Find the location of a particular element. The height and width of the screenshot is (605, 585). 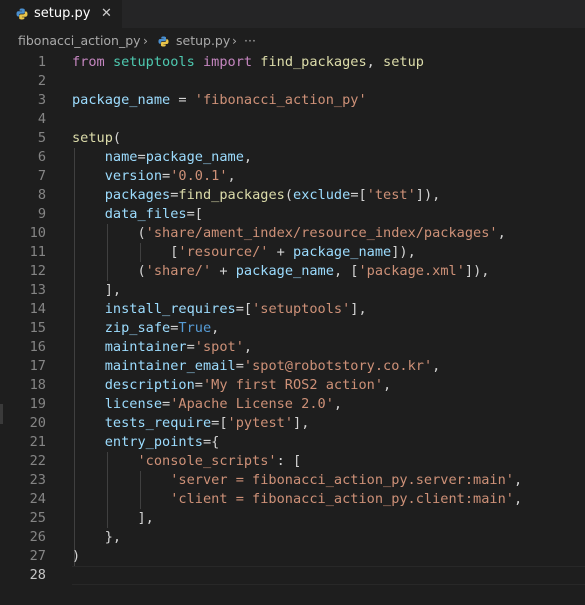

breadcrumb: fibonacci_action_py › setup.py › ··· is located at coordinates (292, 41).